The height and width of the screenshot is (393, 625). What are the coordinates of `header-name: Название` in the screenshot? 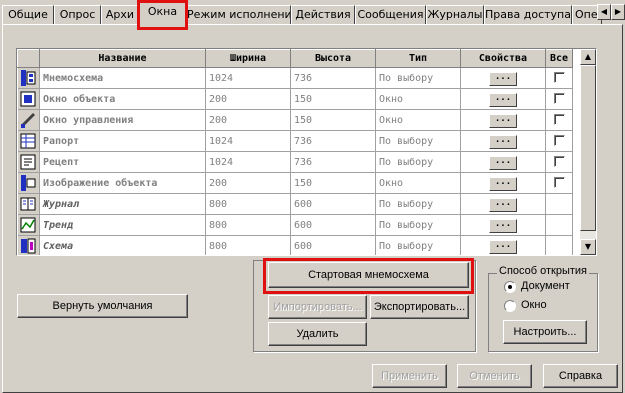 It's located at (122, 58).